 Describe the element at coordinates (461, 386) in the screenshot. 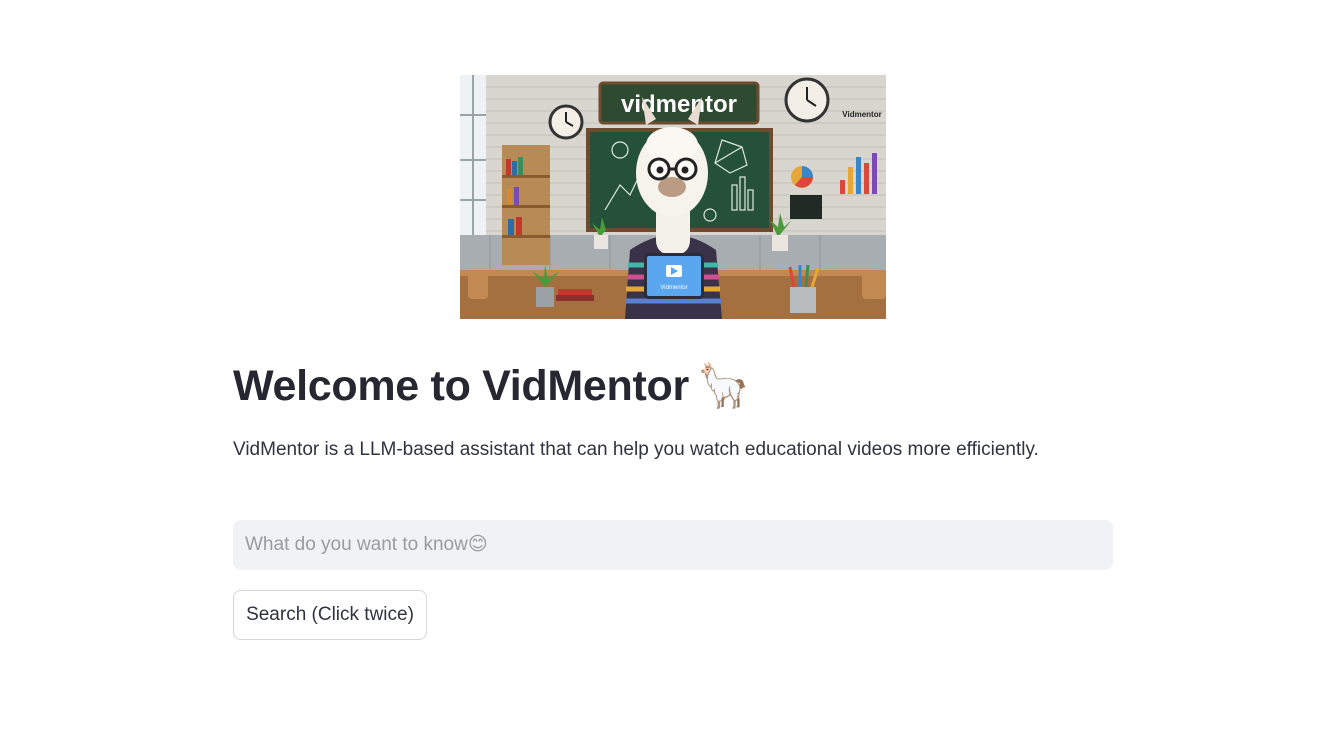

I see `page-title-text: Welcome to VidMentor` at that location.